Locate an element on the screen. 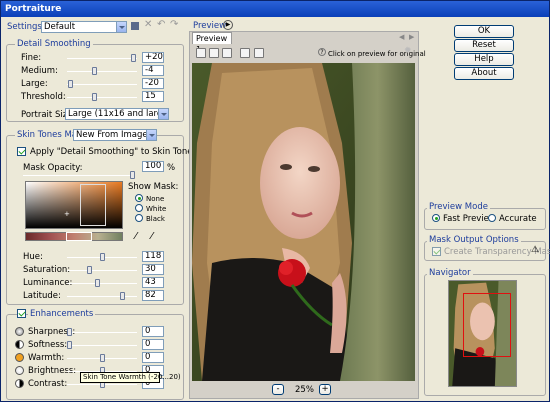  crosshair-icon: + is located at coordinates (67, 214).